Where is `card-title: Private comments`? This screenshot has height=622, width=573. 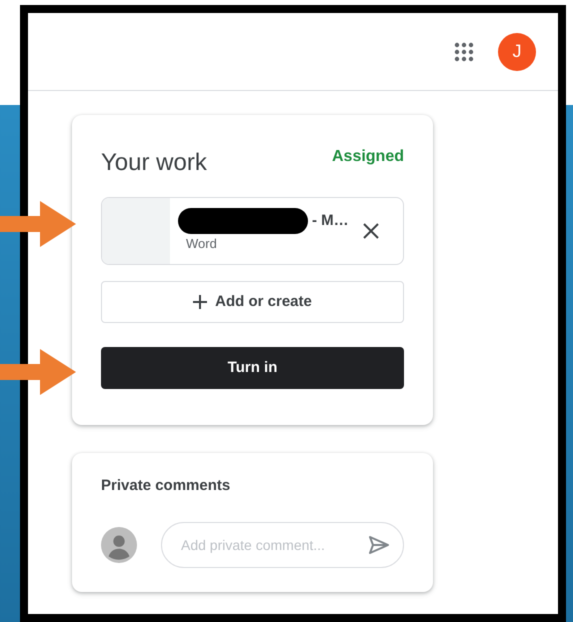 card-title: Private comments is located at coordinates (166, 486).